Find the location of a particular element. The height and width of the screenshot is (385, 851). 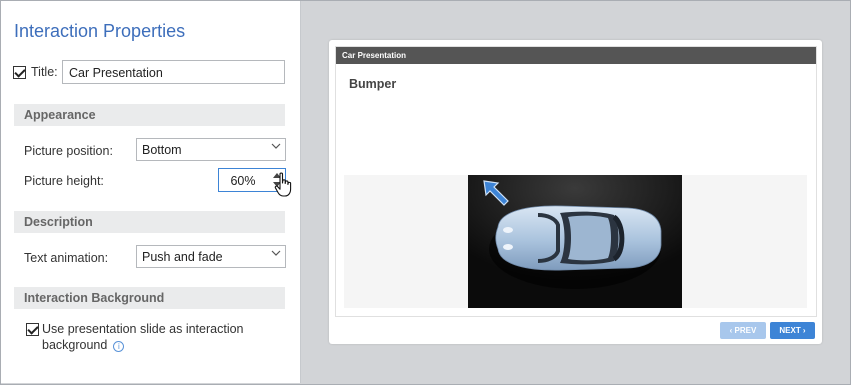

next-button: NEXT › is located at coordinates (792, 330).